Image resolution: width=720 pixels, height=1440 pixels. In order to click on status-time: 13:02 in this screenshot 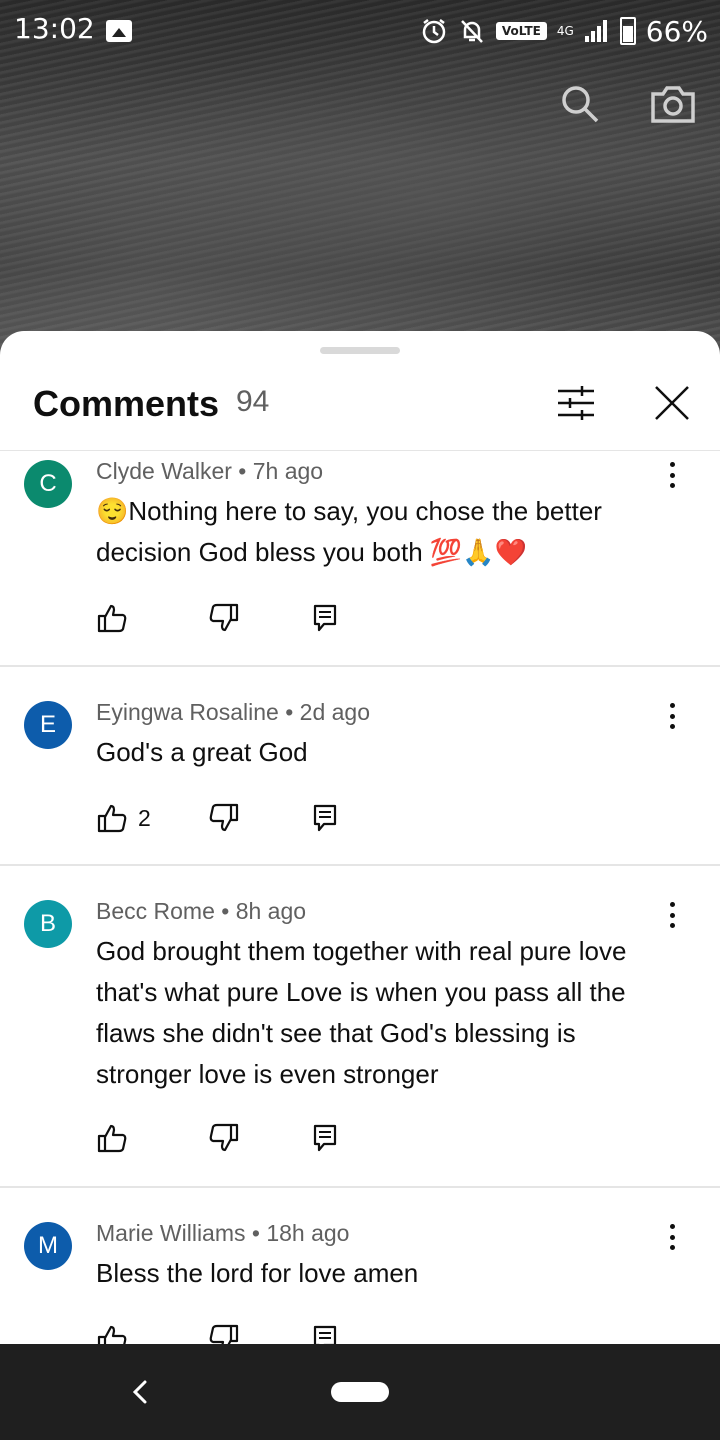, I will do `click(54, 28)`.